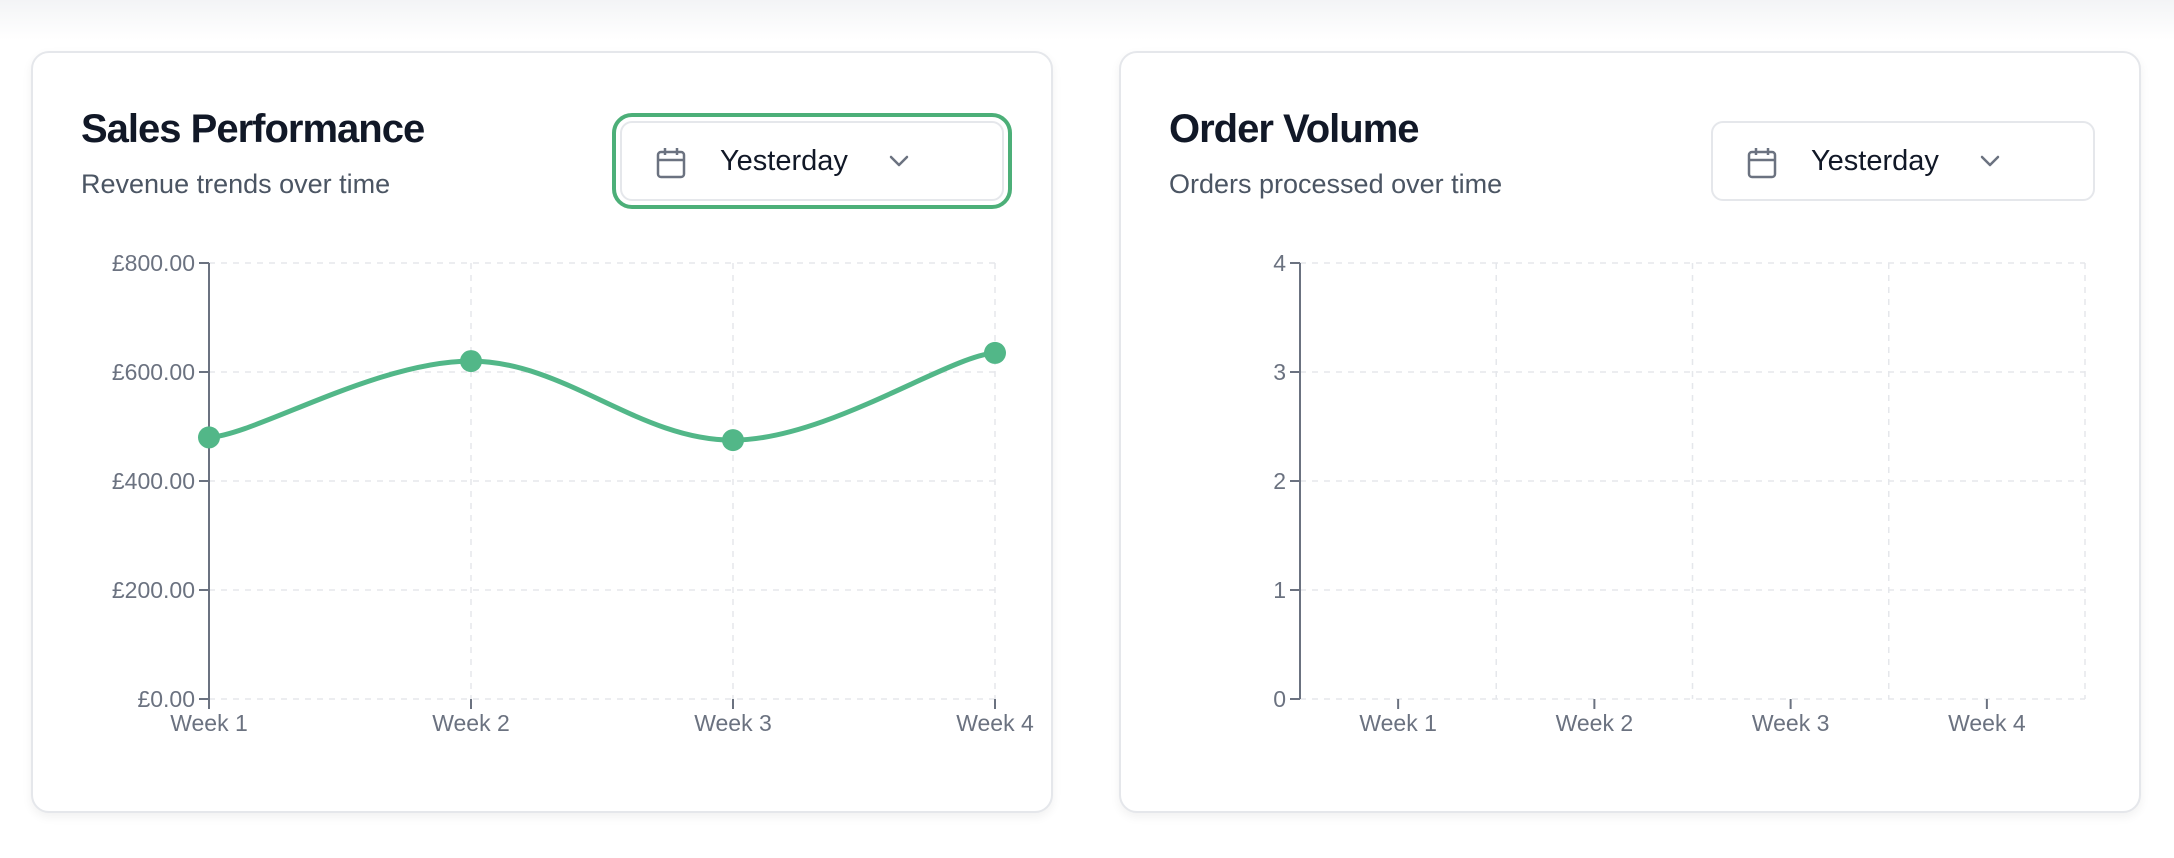 The height and width of the screenshot is (858, 2174). Describe the element at coordinates (153, 590) in the screenshot. I see `y-tick-label: £200.00` at that location.